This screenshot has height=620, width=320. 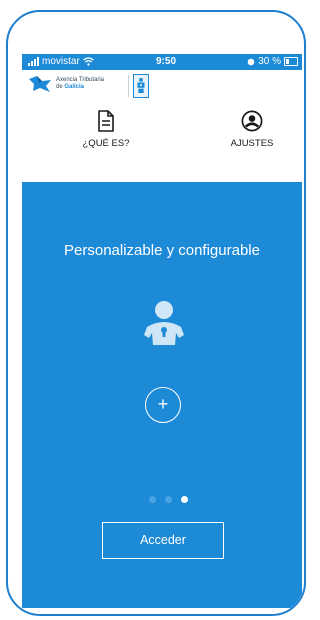 What do you see at coordinates (74, 87) in the screenshot?
I see `agency-brand: Galicia` at bounding box center [74, 87].